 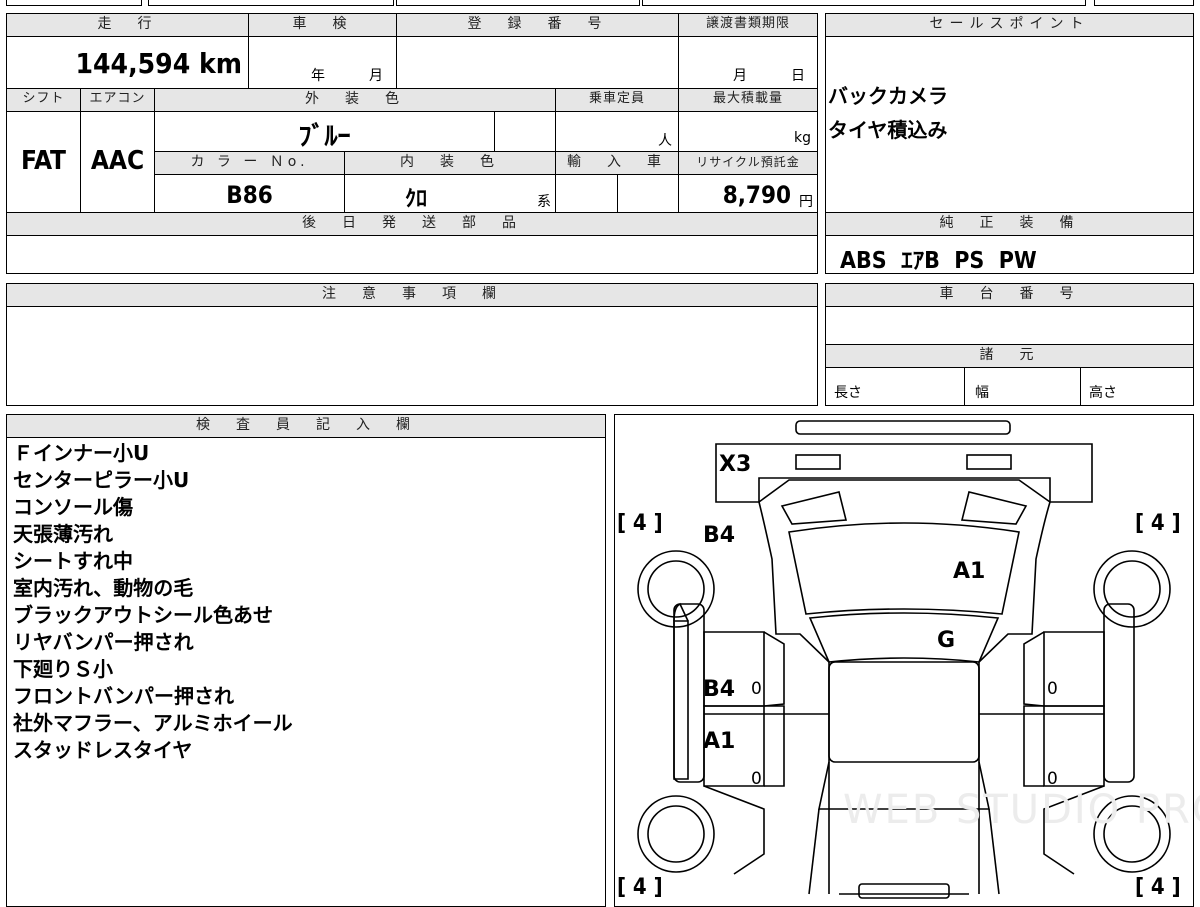 What do you see at coordinates (802, 138) in the screenshot?
I see `max-load-unit: kg` at bounding box center [802, 138].